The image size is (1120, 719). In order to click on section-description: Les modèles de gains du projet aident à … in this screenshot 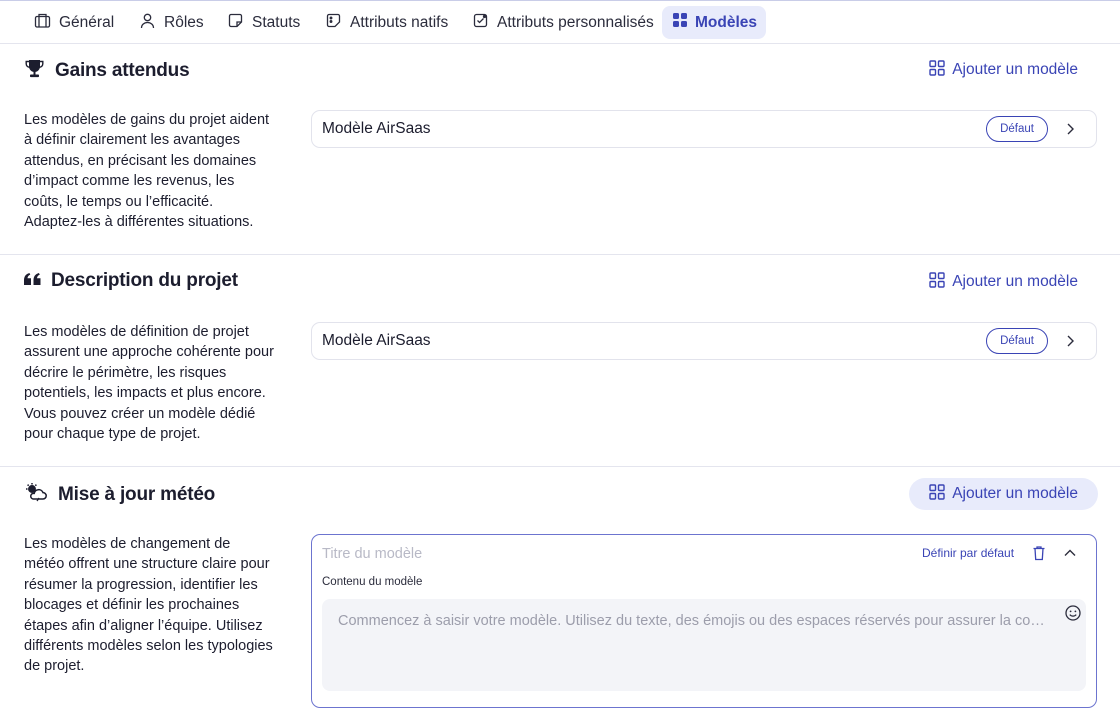, I will do `click(147, 171)`.